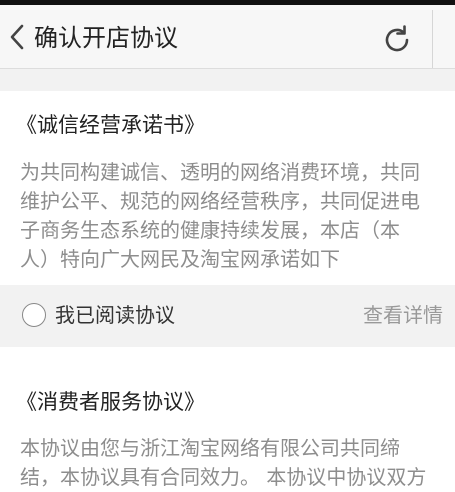 The image size is (455, 492). I want to click on view-details-link: 查看详情, so click(403, 315).